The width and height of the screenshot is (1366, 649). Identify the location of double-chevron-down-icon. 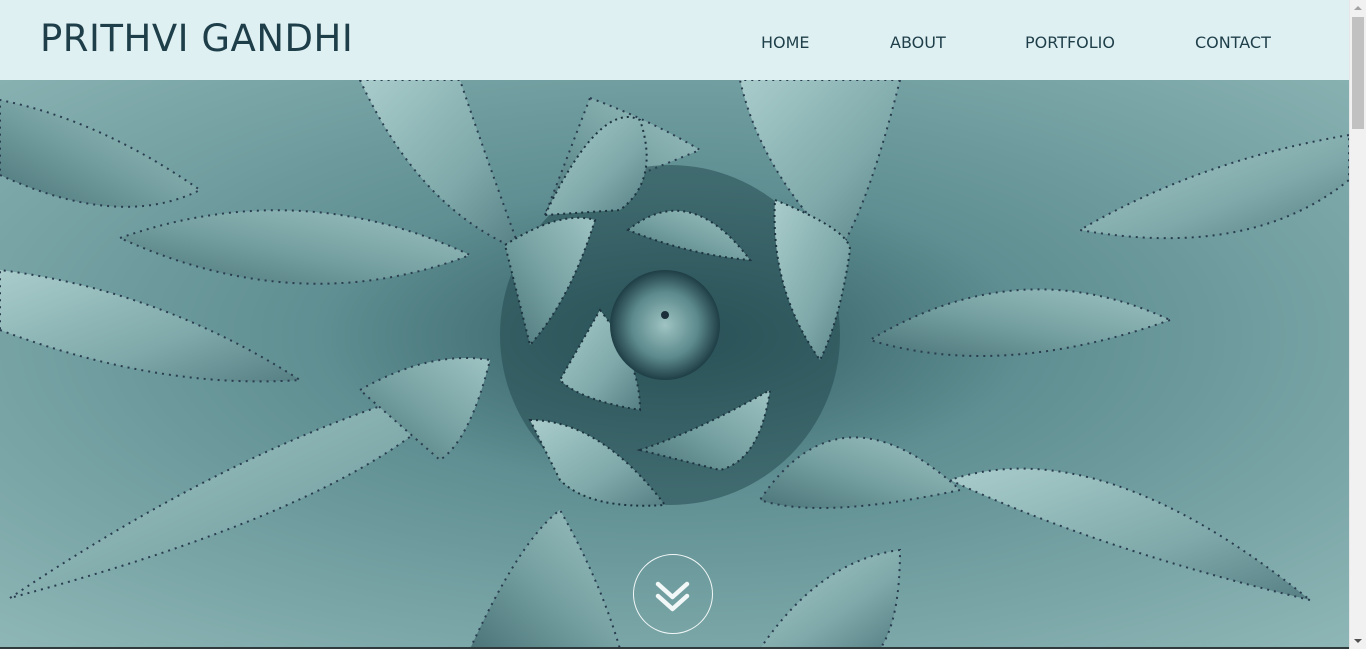
(672, 596).